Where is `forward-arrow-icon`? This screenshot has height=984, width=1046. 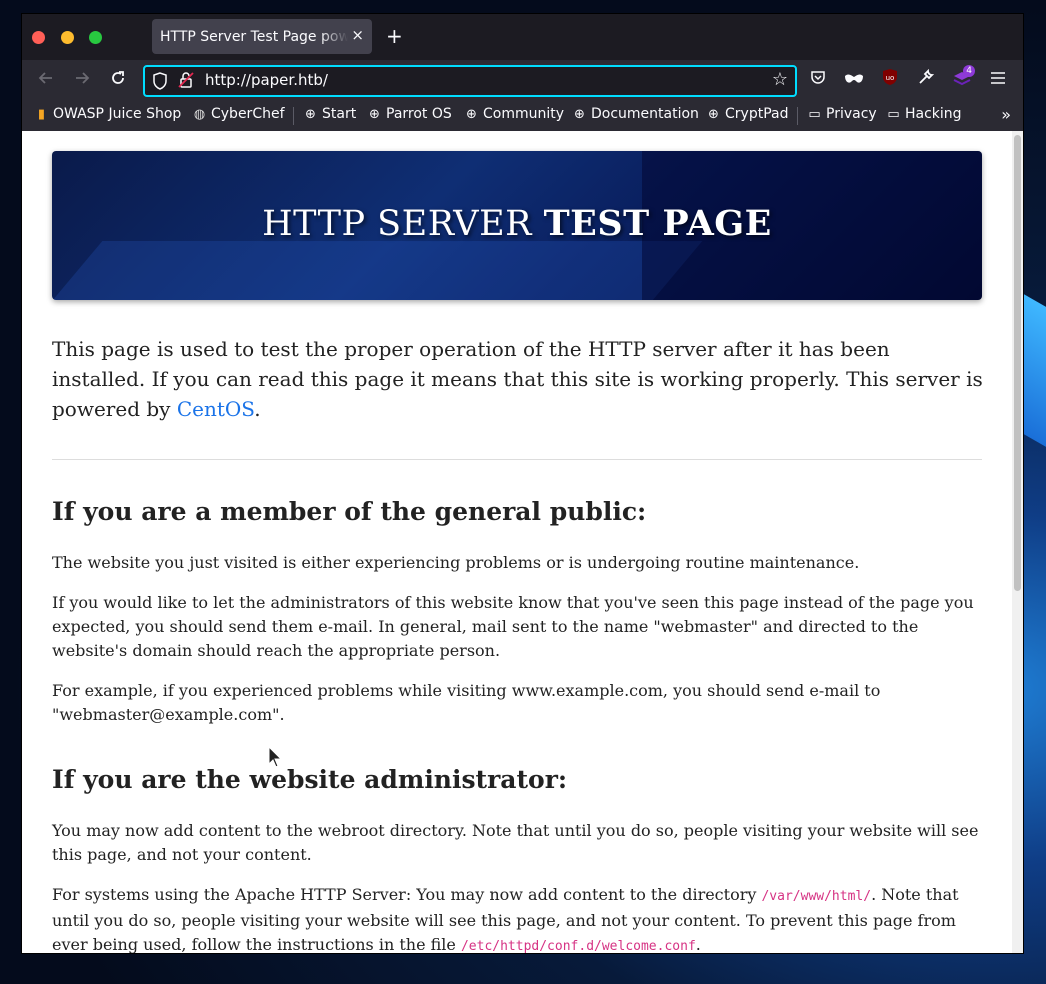 forward-arrow-icon is located at coordinates (83, 78).